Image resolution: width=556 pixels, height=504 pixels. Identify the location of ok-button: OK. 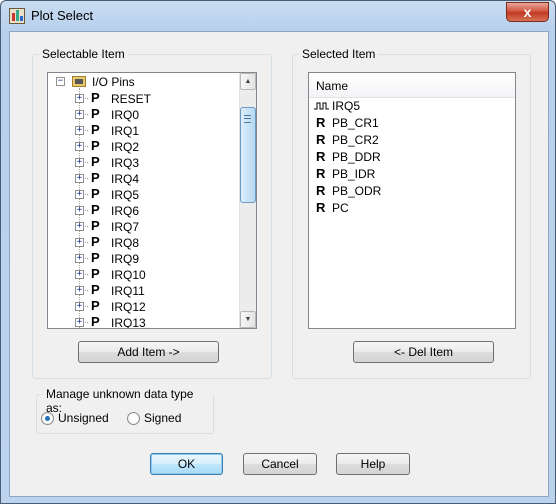
(186, 464).